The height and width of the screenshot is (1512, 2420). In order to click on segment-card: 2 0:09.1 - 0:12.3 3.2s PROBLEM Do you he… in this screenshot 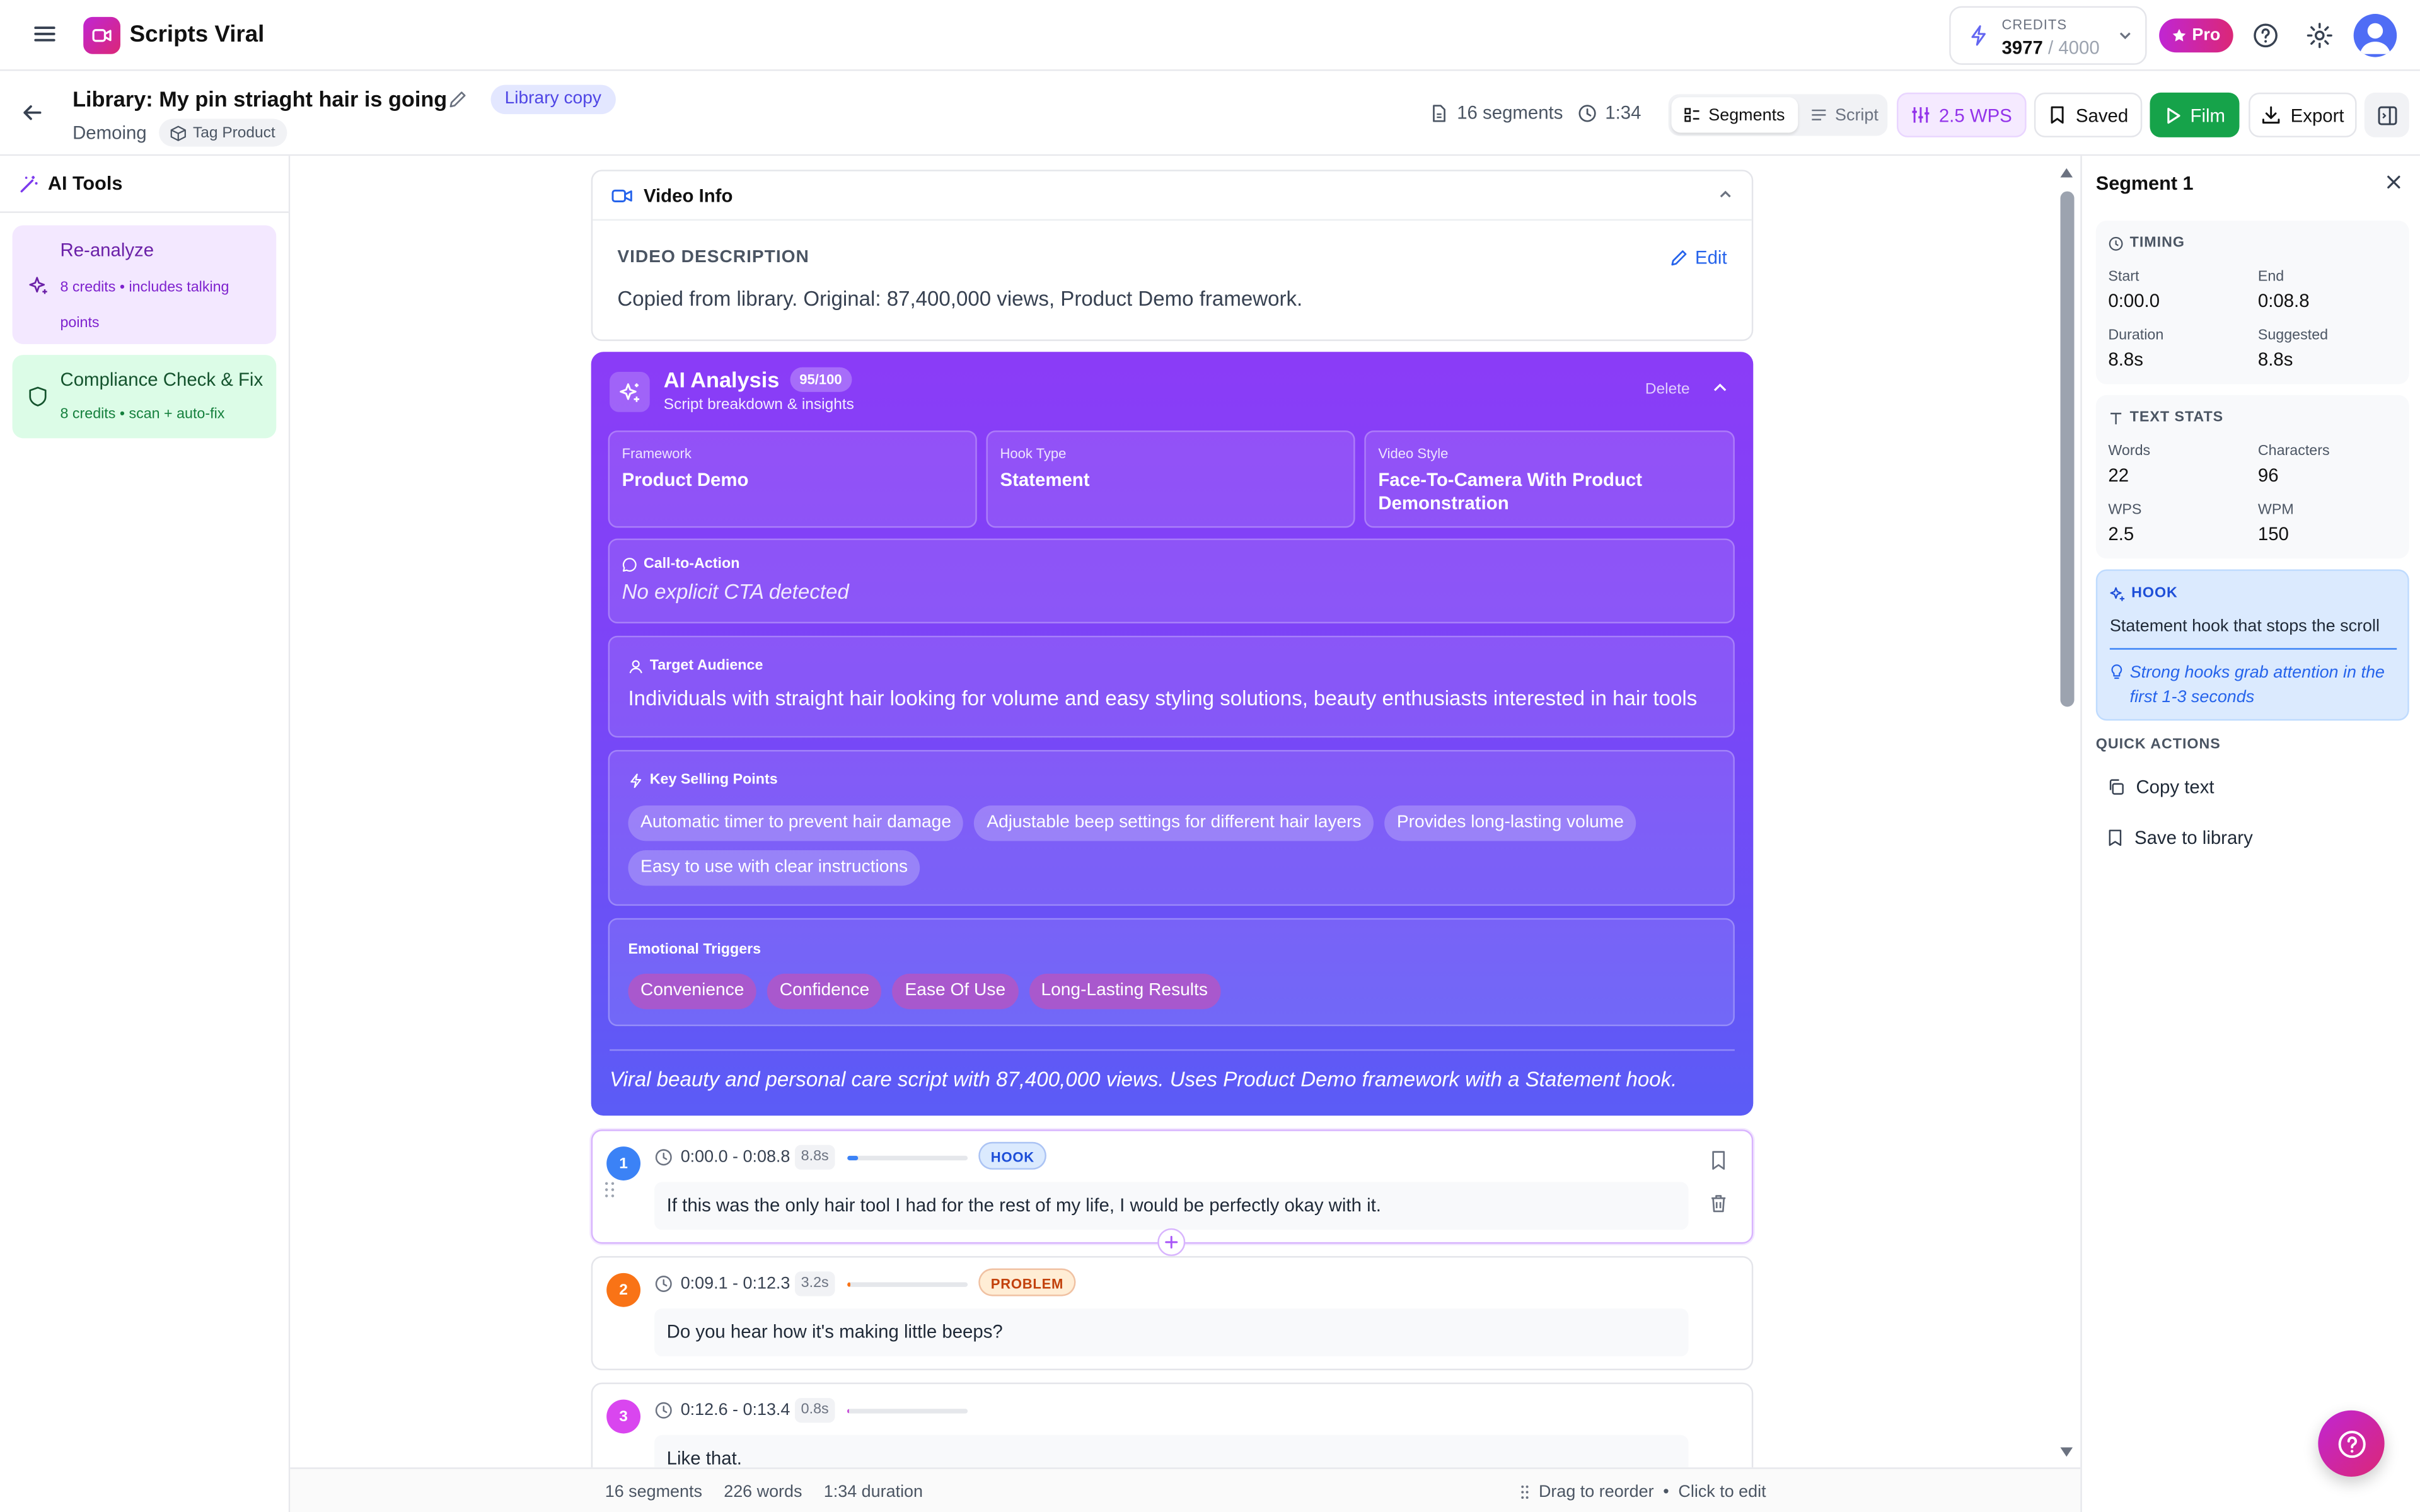, I will do `click(1172, 1313)`.